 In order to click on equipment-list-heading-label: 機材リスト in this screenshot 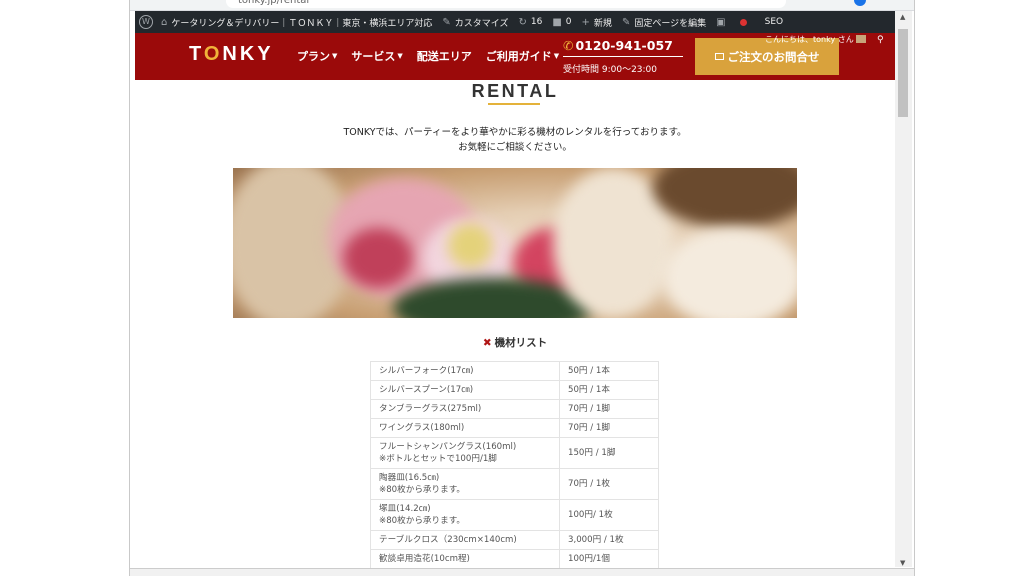, I will do `click(521, 343)`.